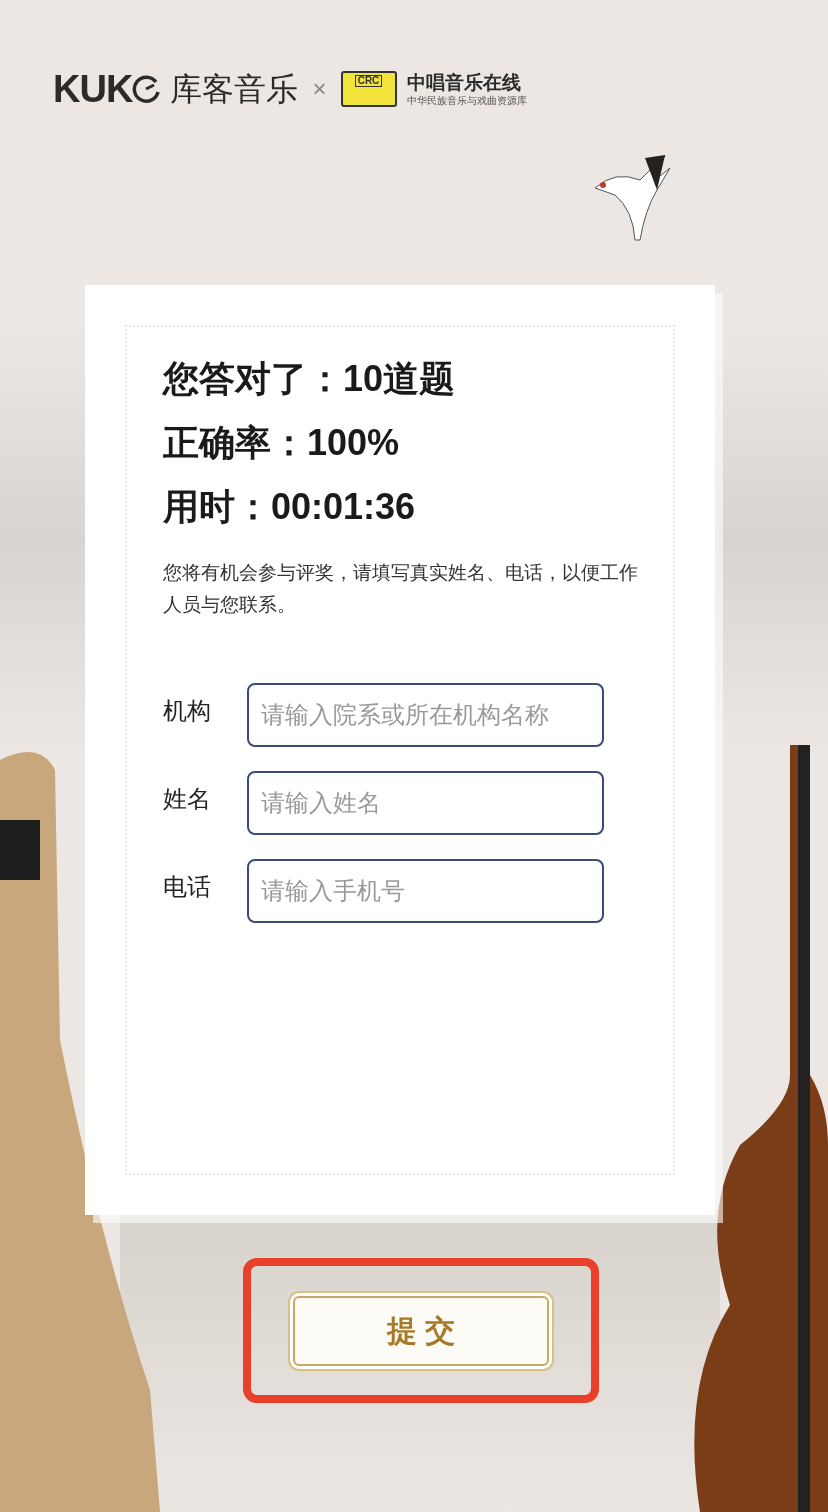  Describe the element at coordinates (401, 589) in the screenshot. I see `prize-note: 您将有机会参与评奖，请填写真实姓名、电话，以便工作人员与您联系。` at that location.